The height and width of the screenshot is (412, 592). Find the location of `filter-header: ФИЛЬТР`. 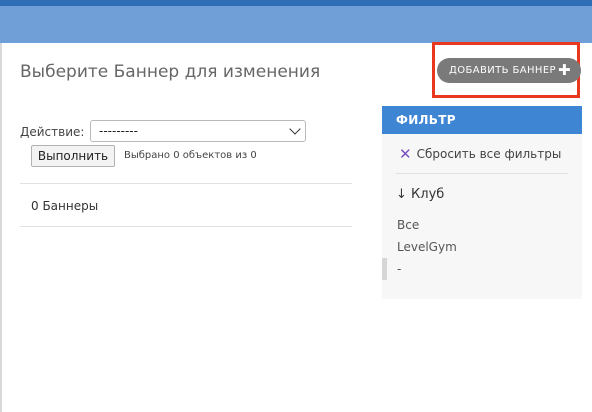

filter-header: ФИЛЬТР is located at coordinates (482, 120).